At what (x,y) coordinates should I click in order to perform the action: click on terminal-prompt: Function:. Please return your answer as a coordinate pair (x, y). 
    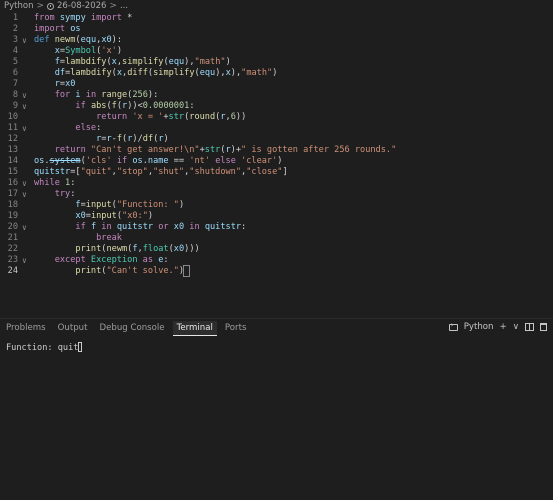
    Looking at the image, I should click on (32, 348).